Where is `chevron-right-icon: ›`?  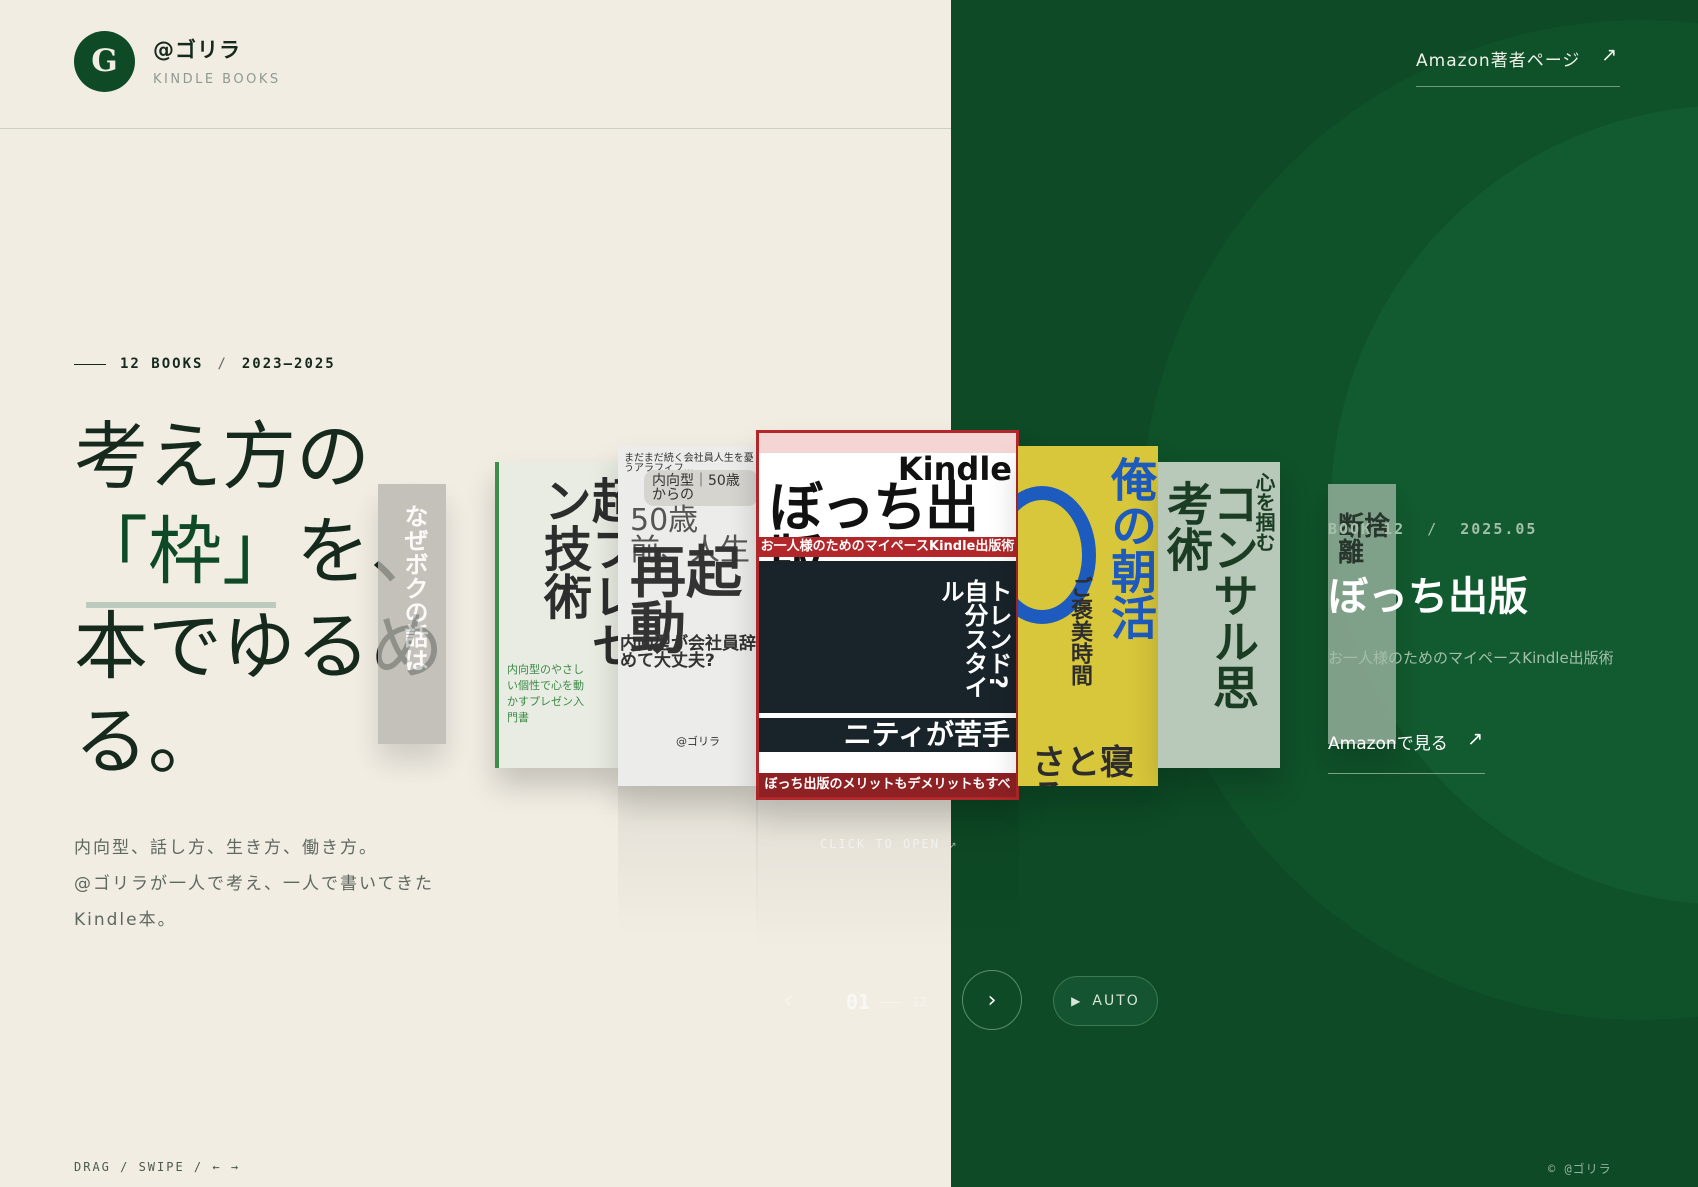 chevron-right-icon: › is located at coordinates (992, 1000).